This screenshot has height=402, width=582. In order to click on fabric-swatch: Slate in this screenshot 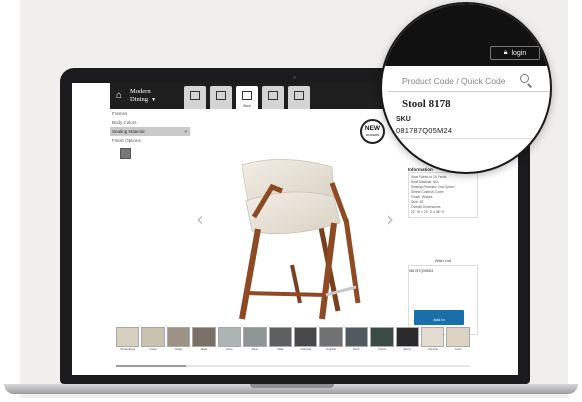, I will do `click(280, 340)`.